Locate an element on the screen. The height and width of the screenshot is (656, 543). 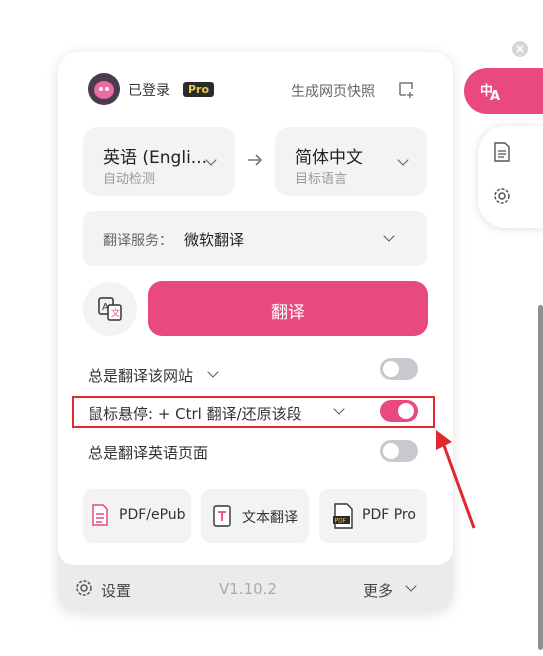
toggle-always-translate-english is located at coordinates (399, 451).